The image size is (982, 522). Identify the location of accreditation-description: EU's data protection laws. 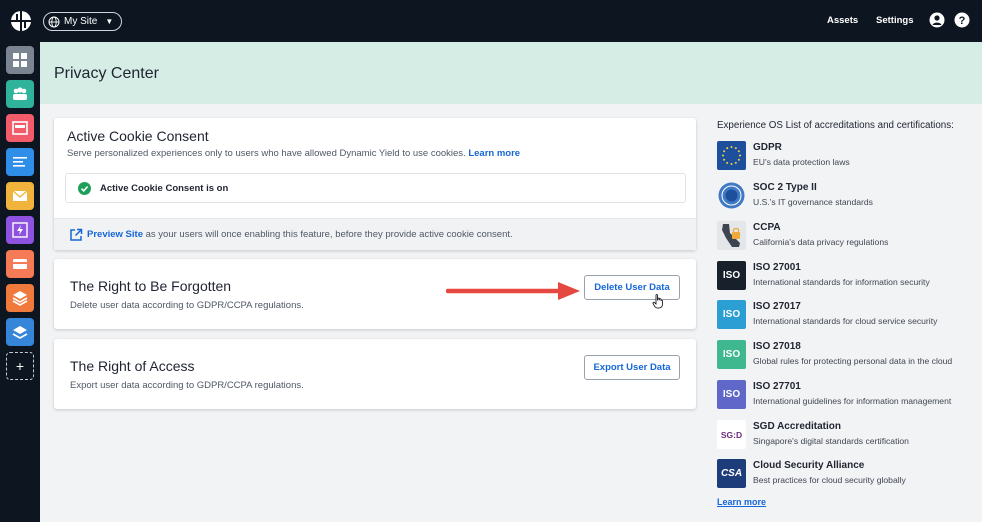
(801, 162).